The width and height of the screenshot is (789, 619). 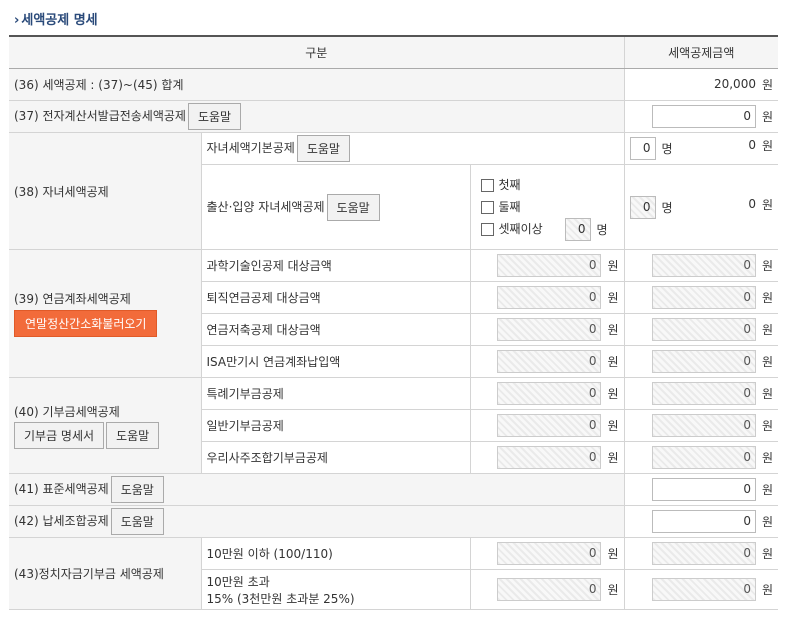 What do you see at coordinates (317, 84) in the screenshot?
I see `row-36-label: (36) 세액공제 : (37)~(45) 합계` at bounding box center [317, 84].